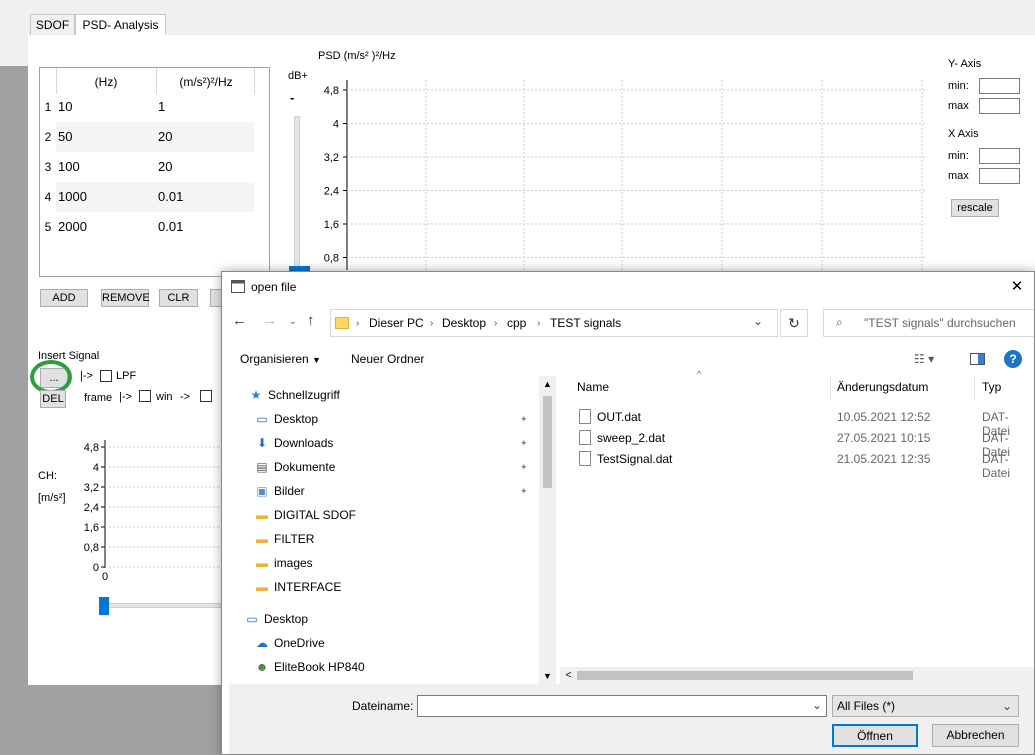 The image size is (1035, 755). Describe the element at coordinates (104, 606) in the screenshot. I see `time-slider-handle` at that location.